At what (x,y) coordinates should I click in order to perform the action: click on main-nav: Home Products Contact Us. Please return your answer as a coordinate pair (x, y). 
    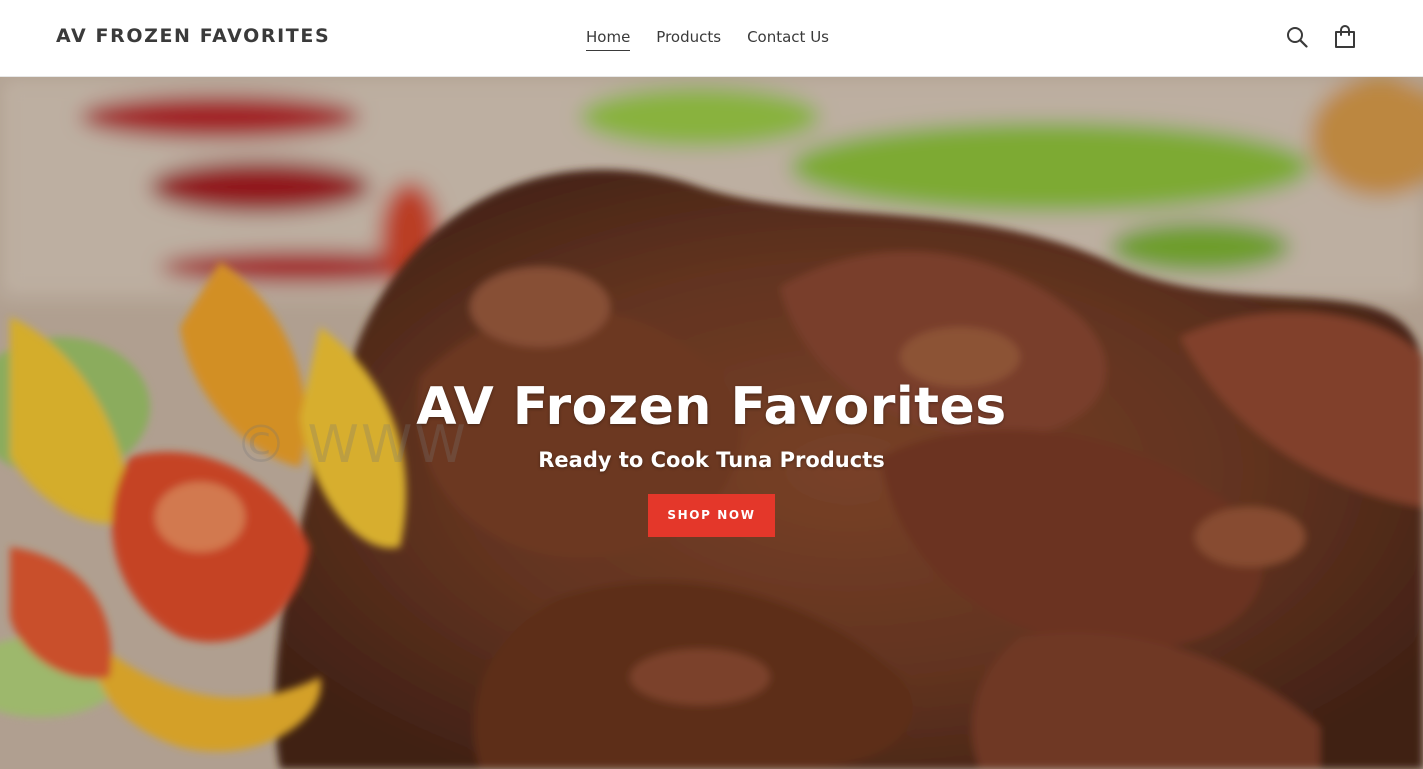
    Looking at the image, I should click on (707, 39).